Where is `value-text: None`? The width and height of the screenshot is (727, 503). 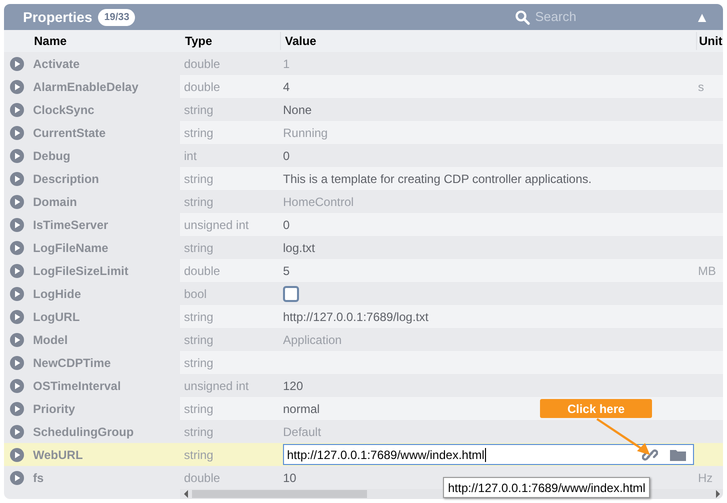
value-text: None is located at coordinates (297, 110).